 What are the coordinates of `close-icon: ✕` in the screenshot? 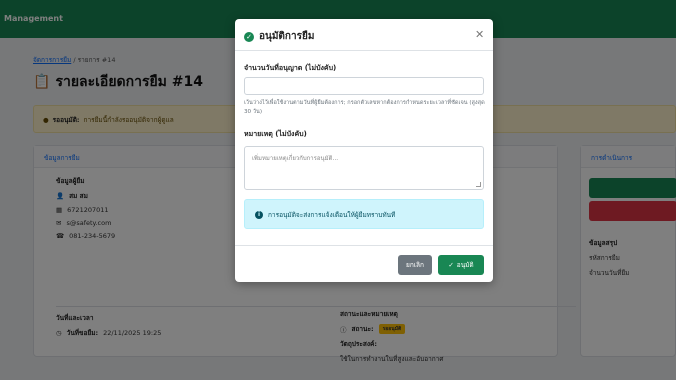 It's located at (479, 34).